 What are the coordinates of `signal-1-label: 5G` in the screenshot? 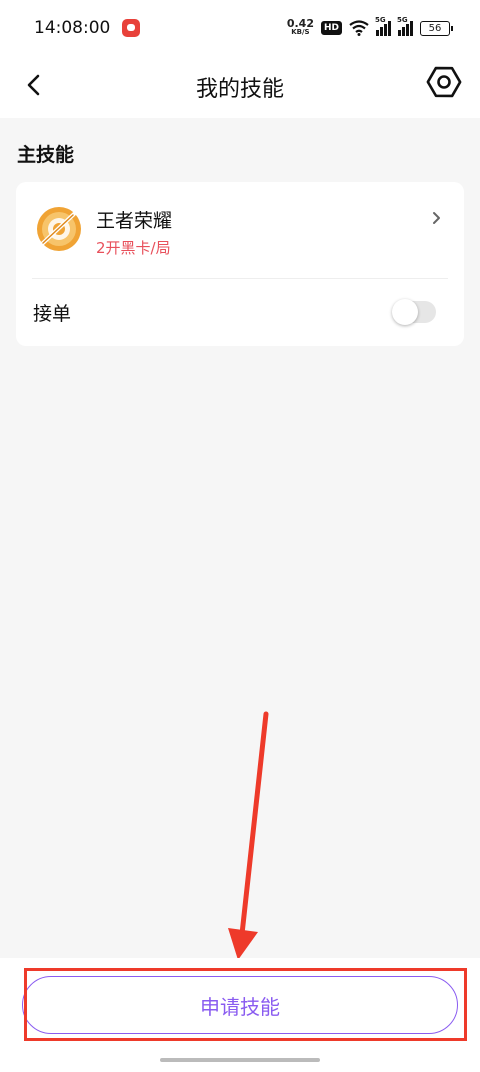 It's located at (380, 20).